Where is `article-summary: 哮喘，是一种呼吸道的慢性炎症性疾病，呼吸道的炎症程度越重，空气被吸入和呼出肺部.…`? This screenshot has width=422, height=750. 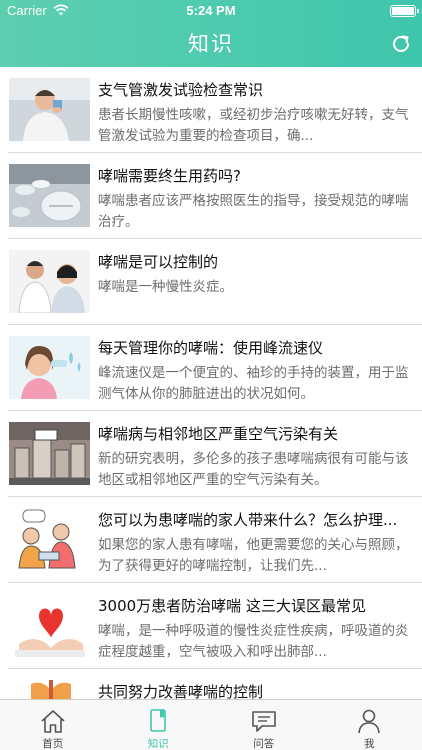 article-summary: 哮喘，是一种呼吸道的慢性炎症性疾病，呼吸道的炎症程度越重，空气被吸入和呼出肺部.… is located at coordinates (253, 641).